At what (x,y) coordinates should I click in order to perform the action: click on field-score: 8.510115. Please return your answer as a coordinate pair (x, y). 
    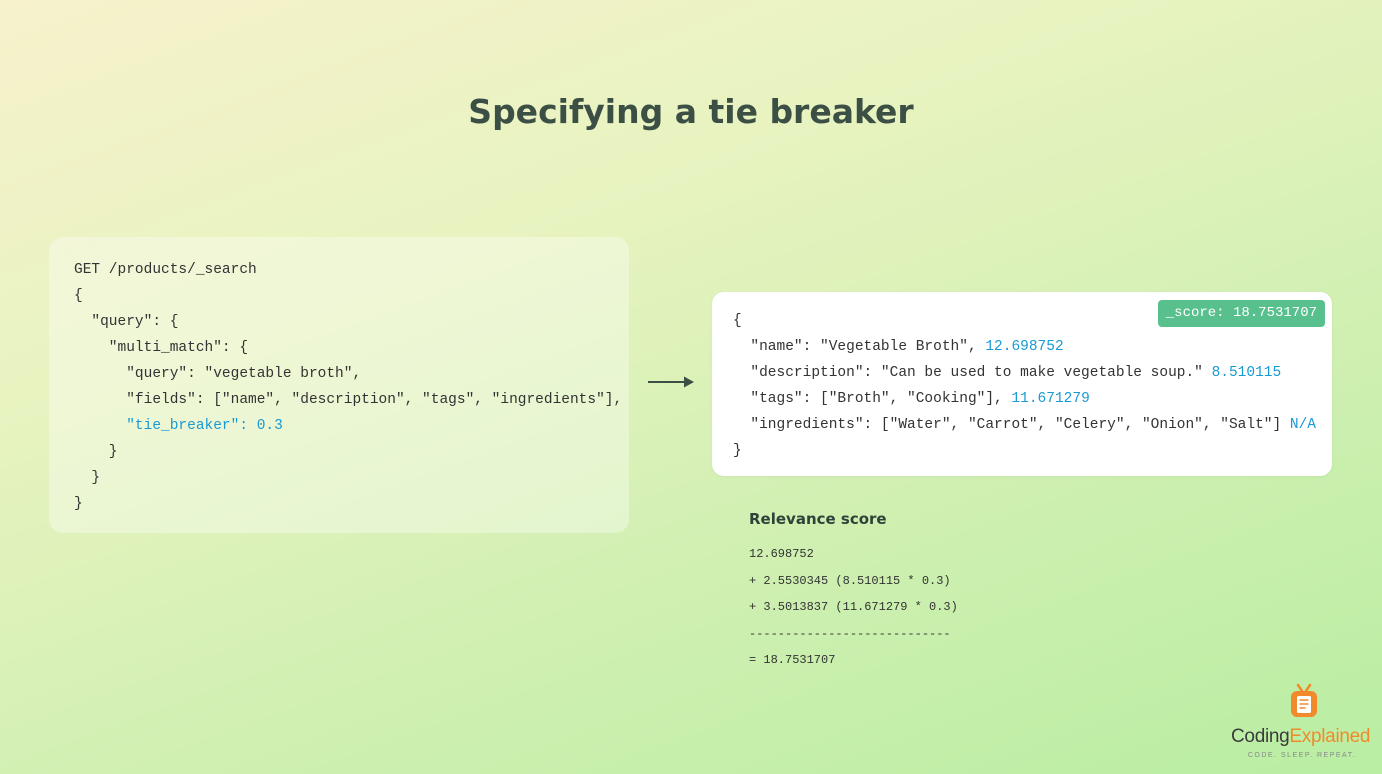
    Looking at the image, I should click on (1246, 373).